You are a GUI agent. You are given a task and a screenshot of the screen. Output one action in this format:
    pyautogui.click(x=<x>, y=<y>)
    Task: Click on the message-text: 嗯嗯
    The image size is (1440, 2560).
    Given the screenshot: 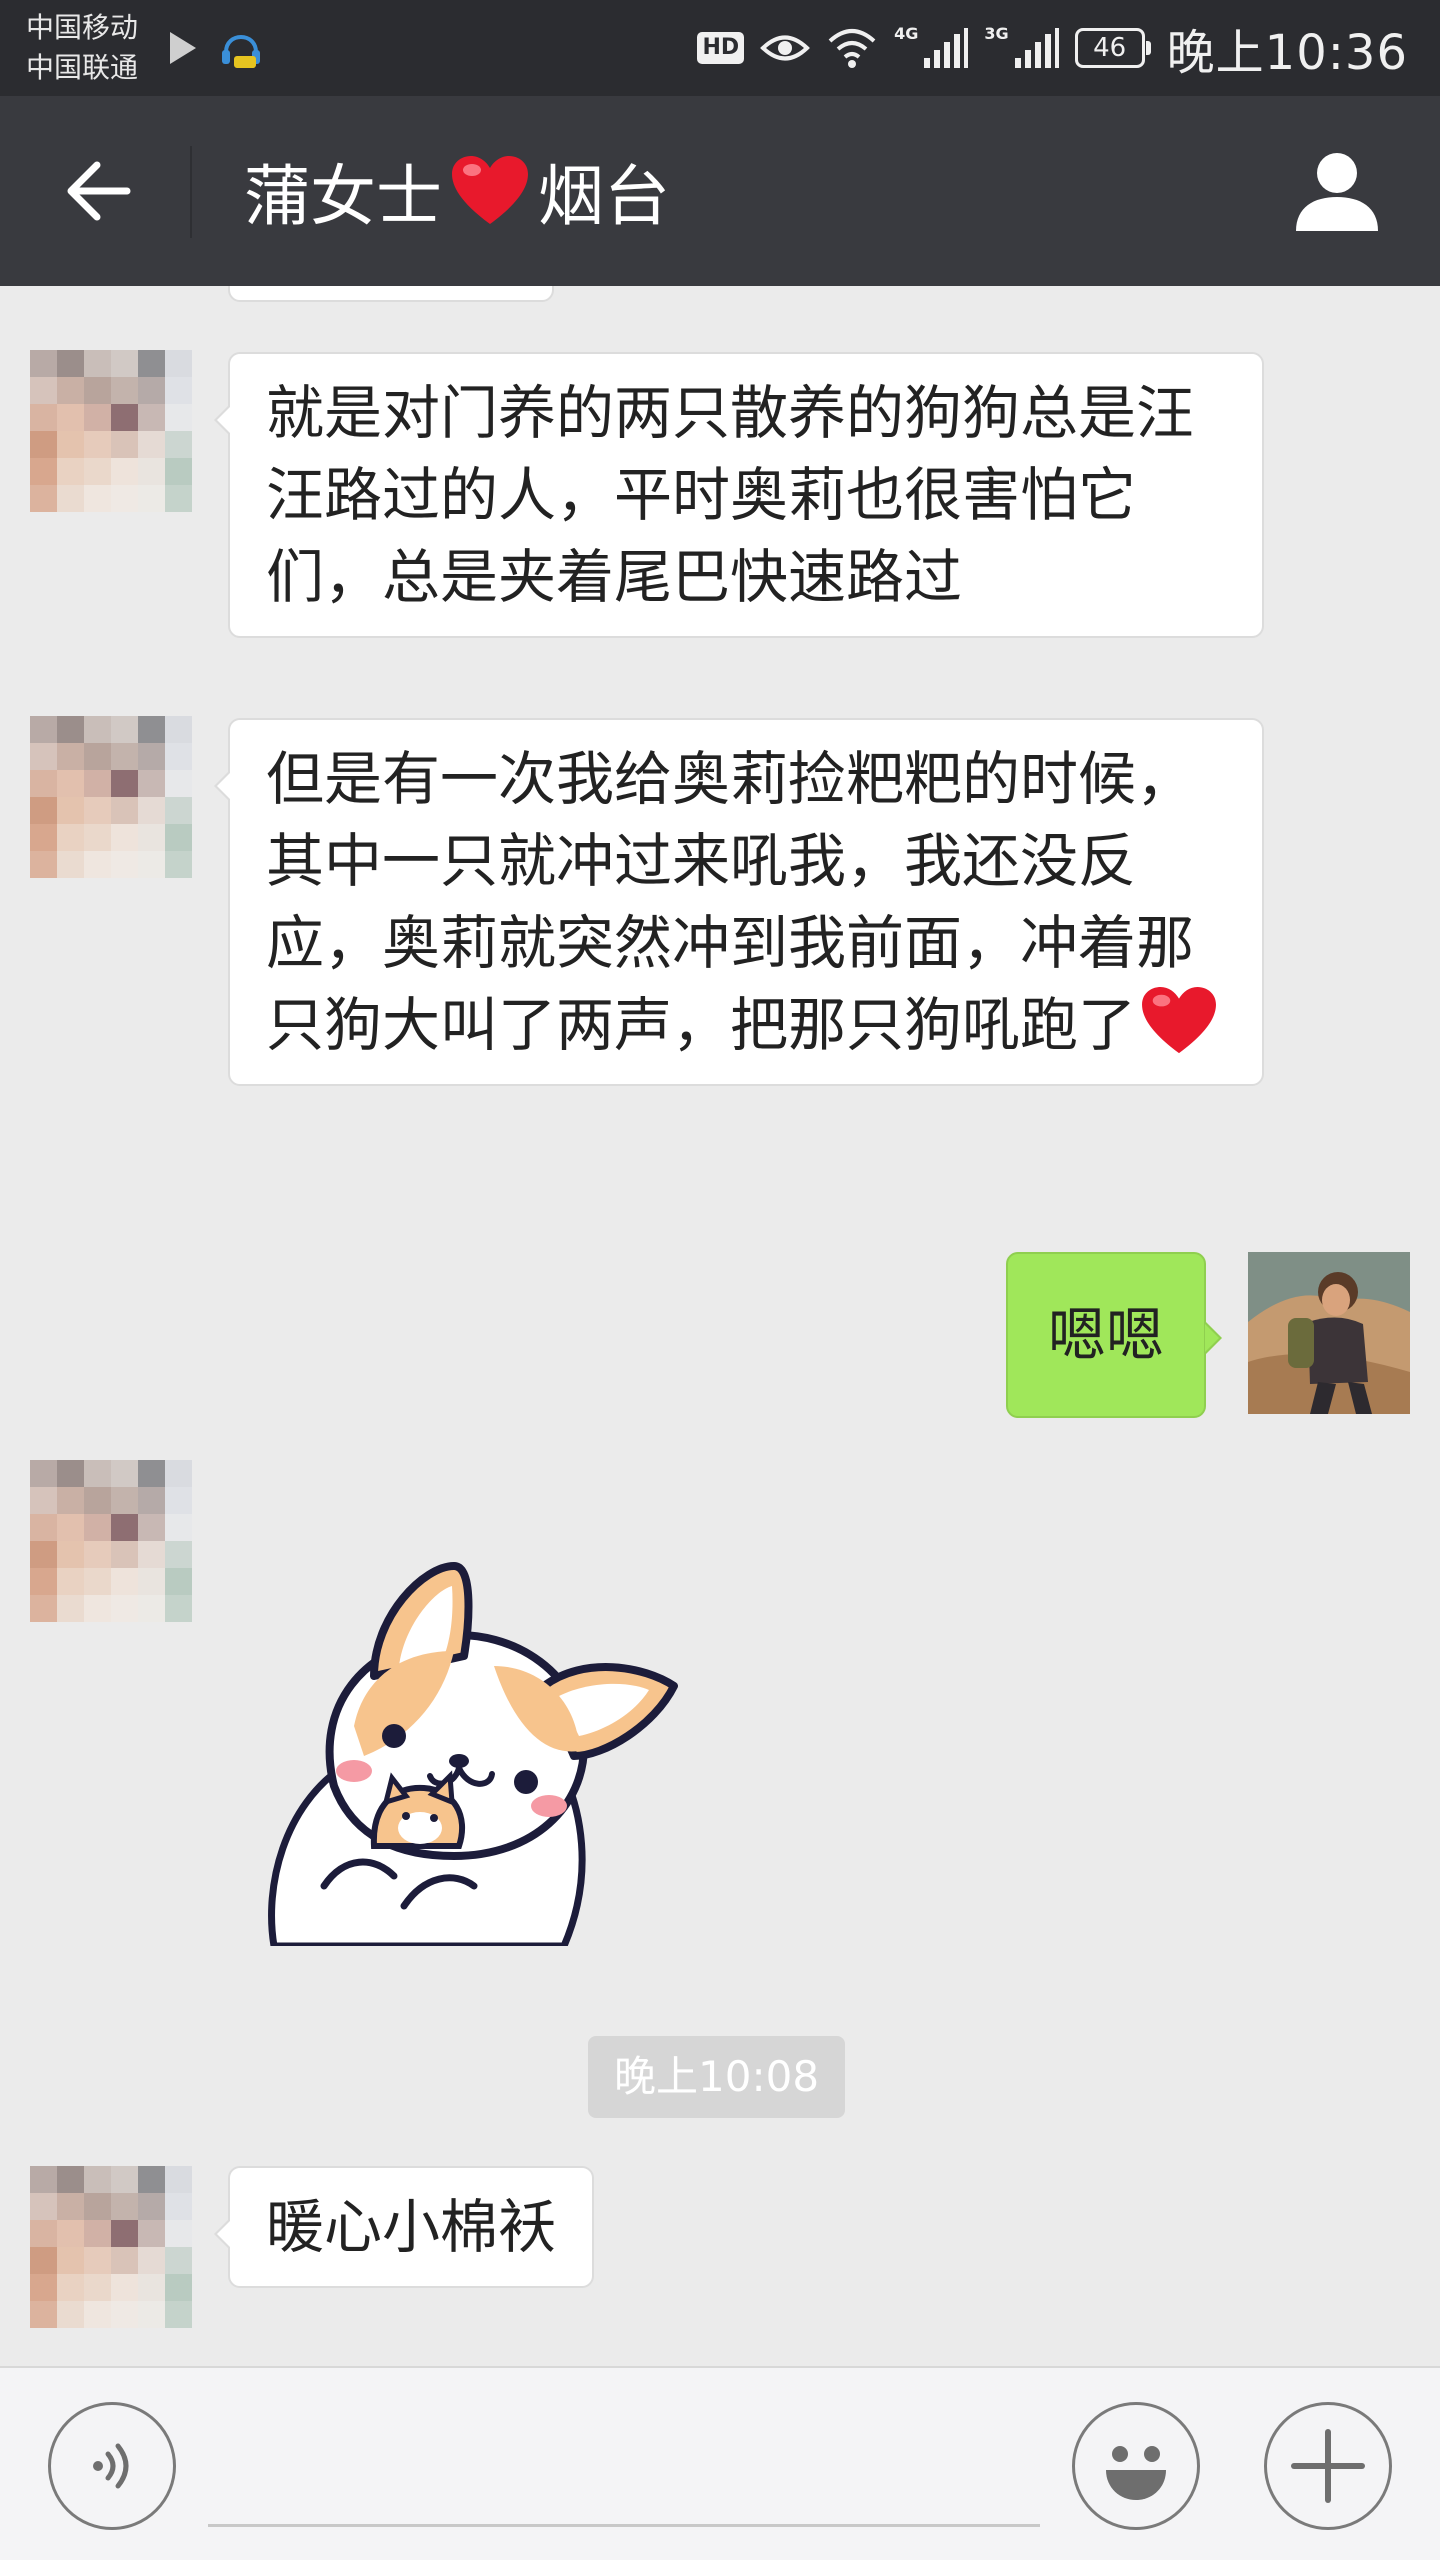 What is the action you would take?
    pyautogui.click(x=1106, y=1335)
    